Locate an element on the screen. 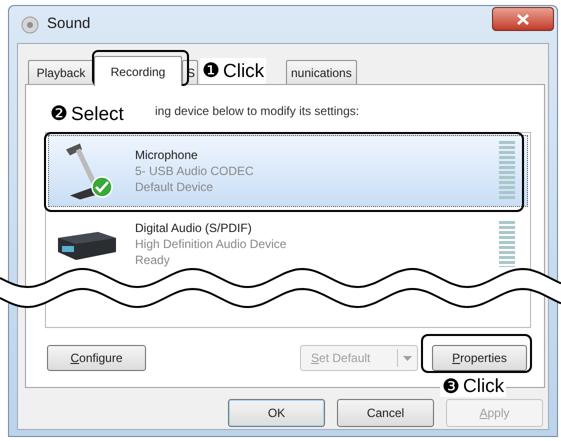 This screenshot has width=561, height=441. callout-text: Select is located at coordinates (97, 114).